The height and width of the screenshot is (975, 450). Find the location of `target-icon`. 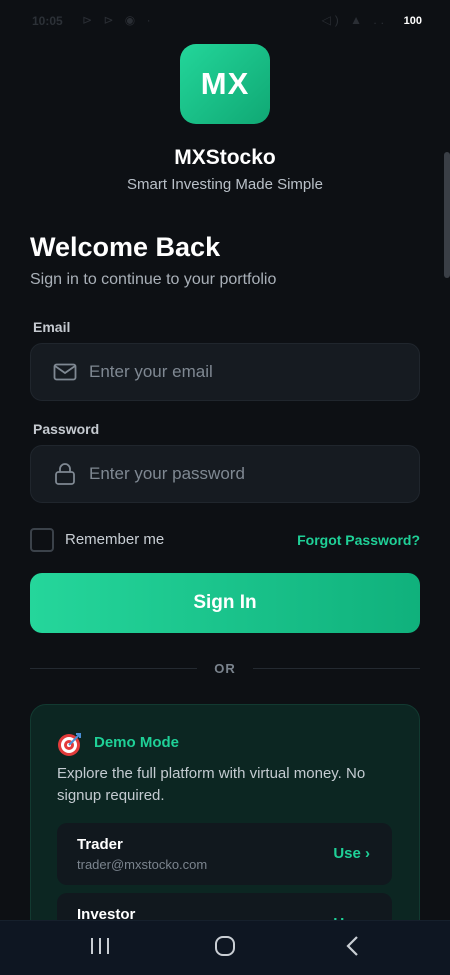

target-icon is located at coordinates (70, 744).